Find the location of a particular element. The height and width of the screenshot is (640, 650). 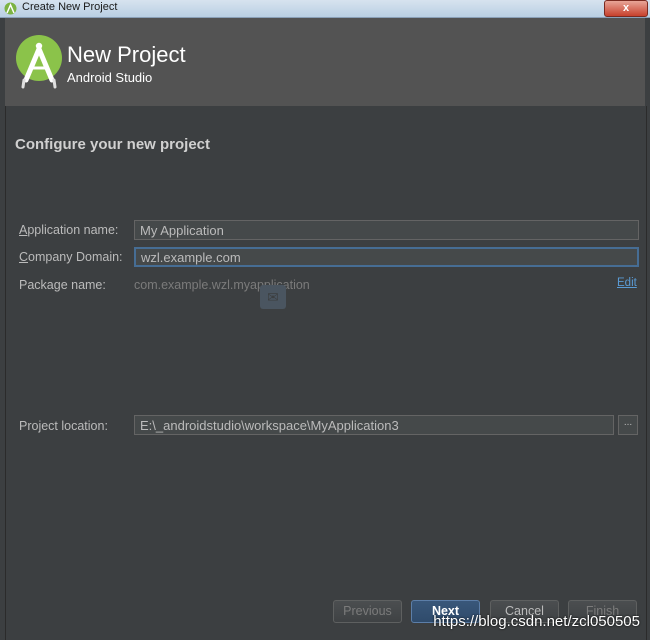

android-studio-icon is located at coordinates (10, 8).